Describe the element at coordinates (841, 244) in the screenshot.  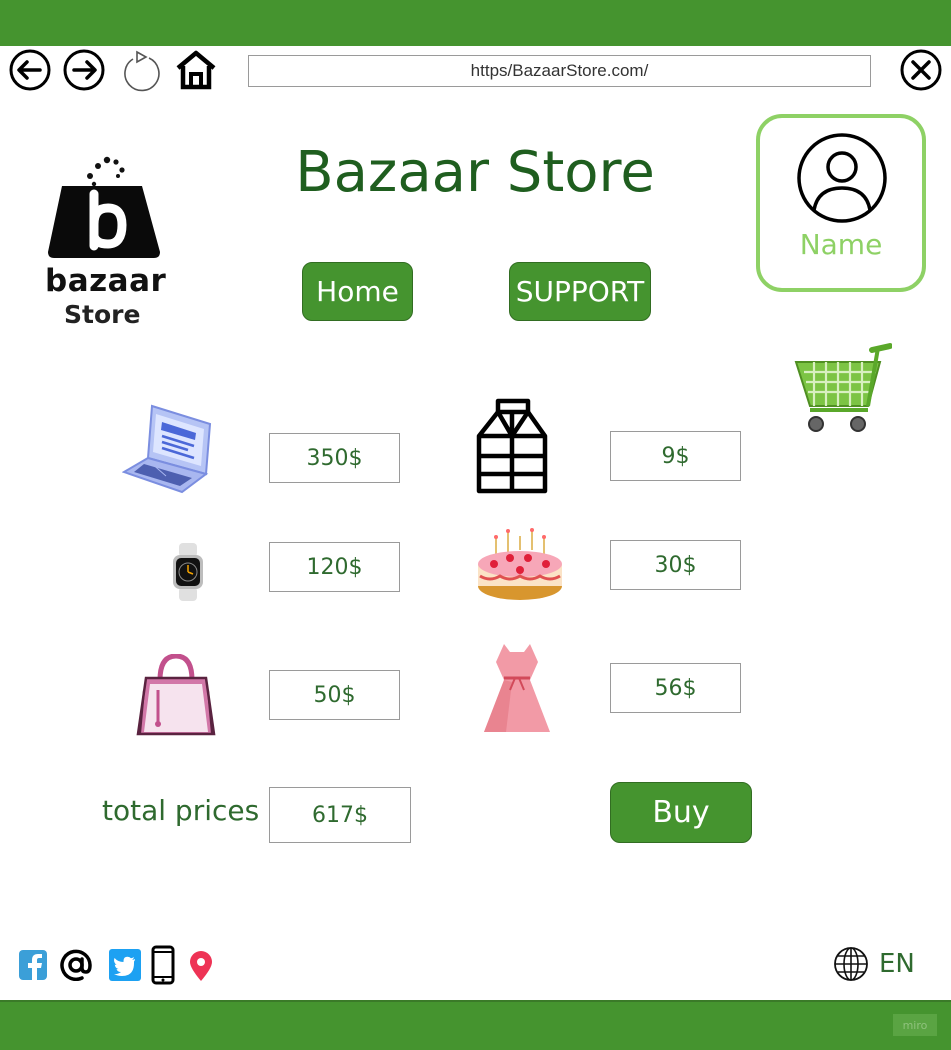
I see `profile-name: Name` at that location.